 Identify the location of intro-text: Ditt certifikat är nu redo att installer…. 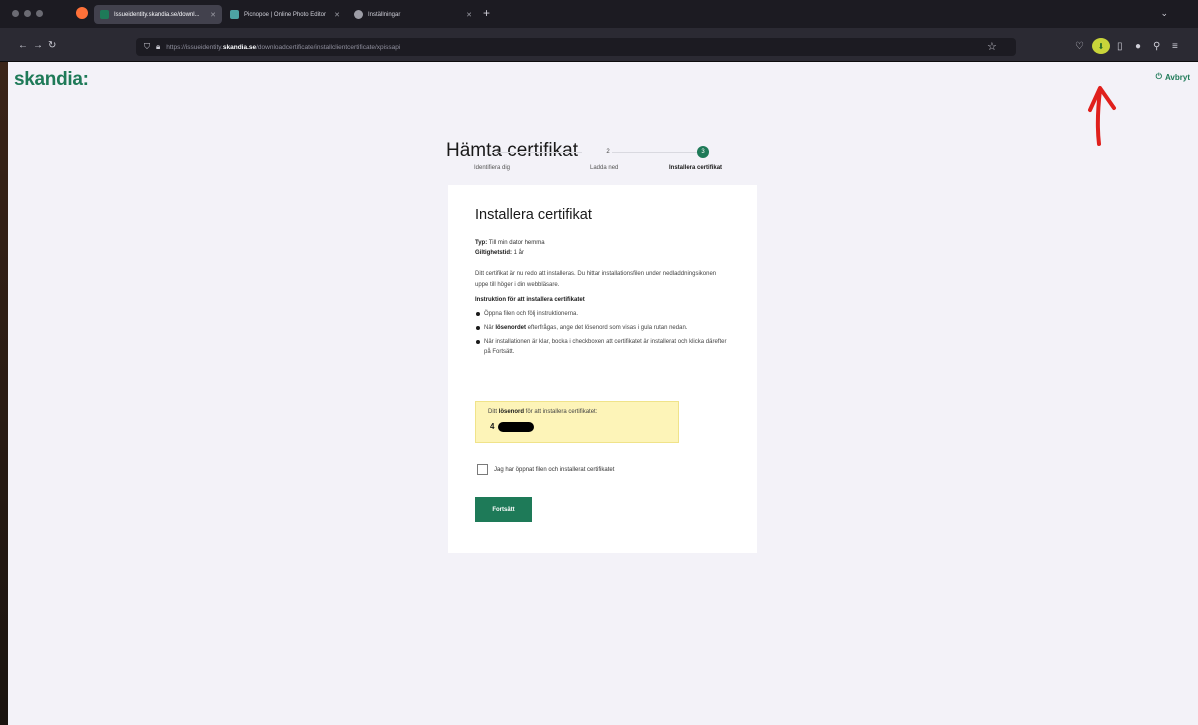
(596, 279).